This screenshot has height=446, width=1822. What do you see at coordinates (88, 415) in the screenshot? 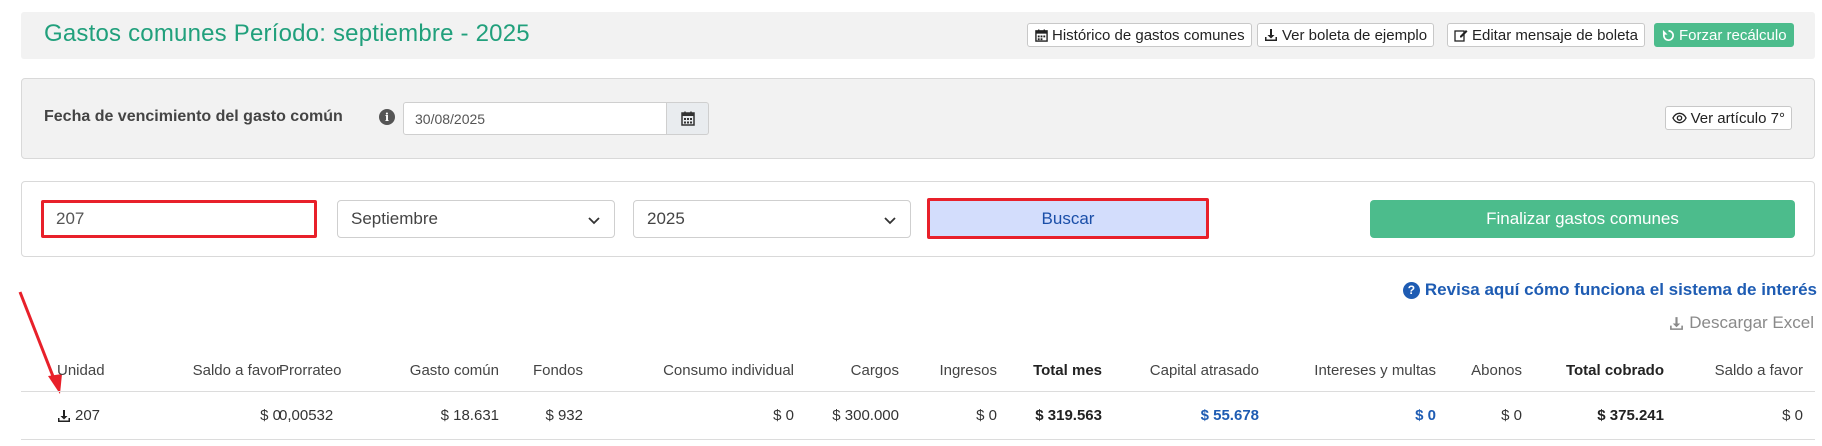
I see `unit-value: 207` at bounding box center [88, 415].